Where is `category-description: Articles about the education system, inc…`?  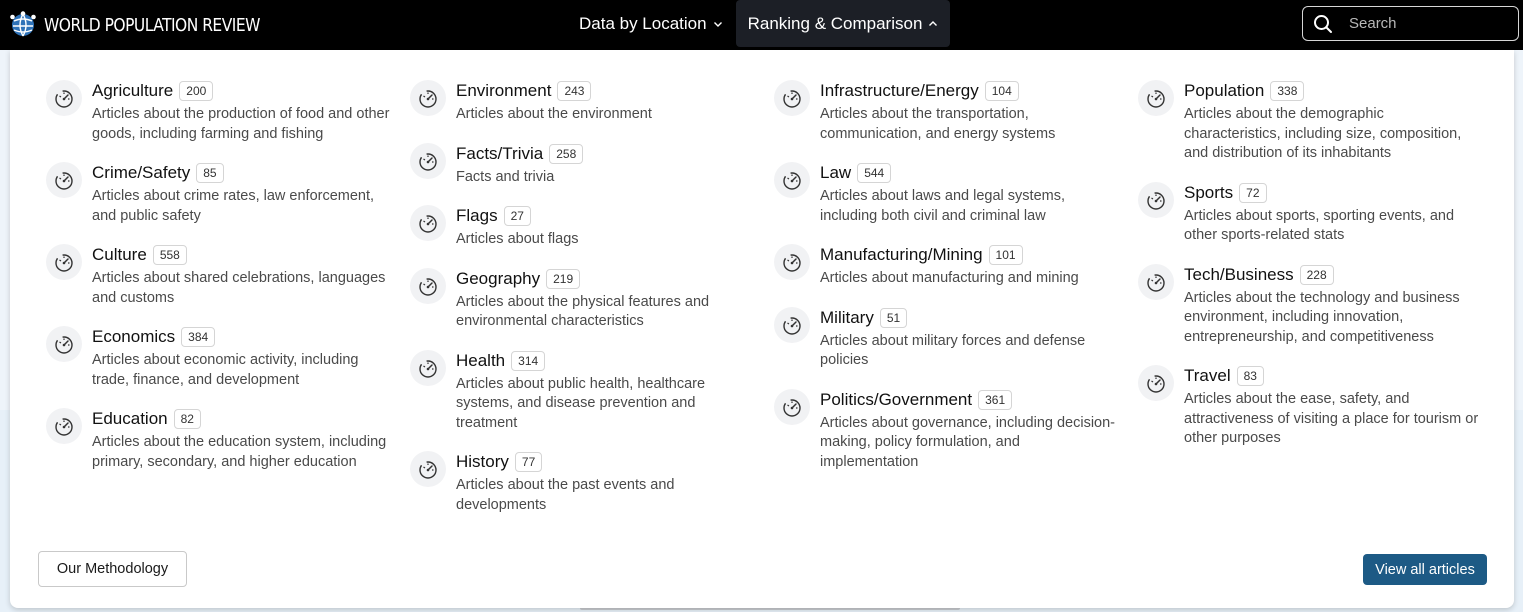
category-description: Articles about the education system, inc… is located at coordinates (239, 452).